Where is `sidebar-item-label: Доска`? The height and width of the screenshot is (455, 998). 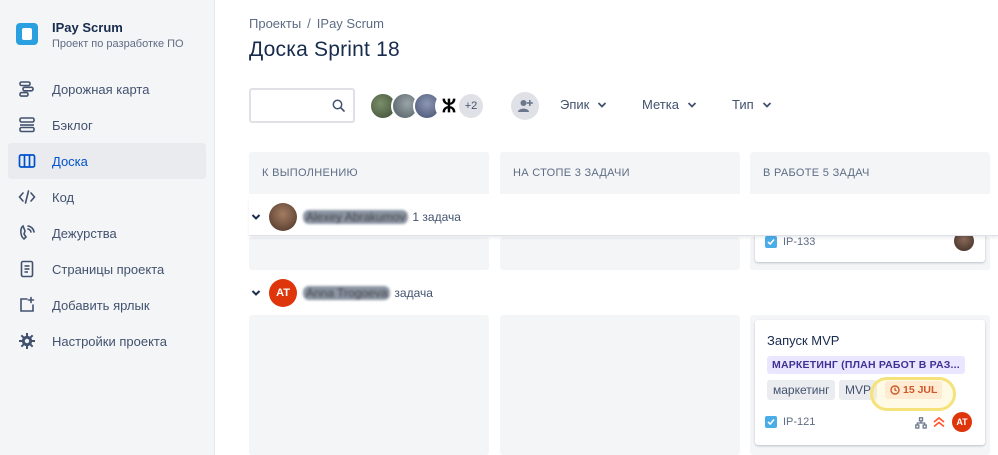
sidebar-item-label: Доска is located at coordinates (70, 161).